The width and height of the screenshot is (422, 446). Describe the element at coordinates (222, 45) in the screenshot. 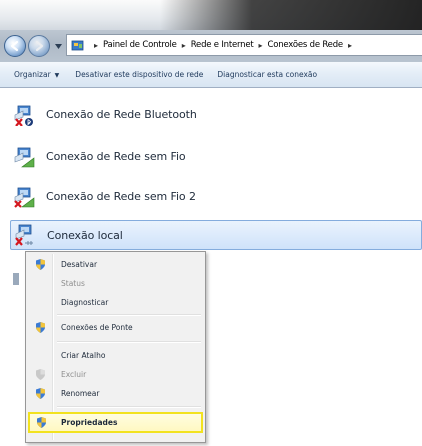

I see `breadcrumb-network-internet: Rede e Internet` at that location.